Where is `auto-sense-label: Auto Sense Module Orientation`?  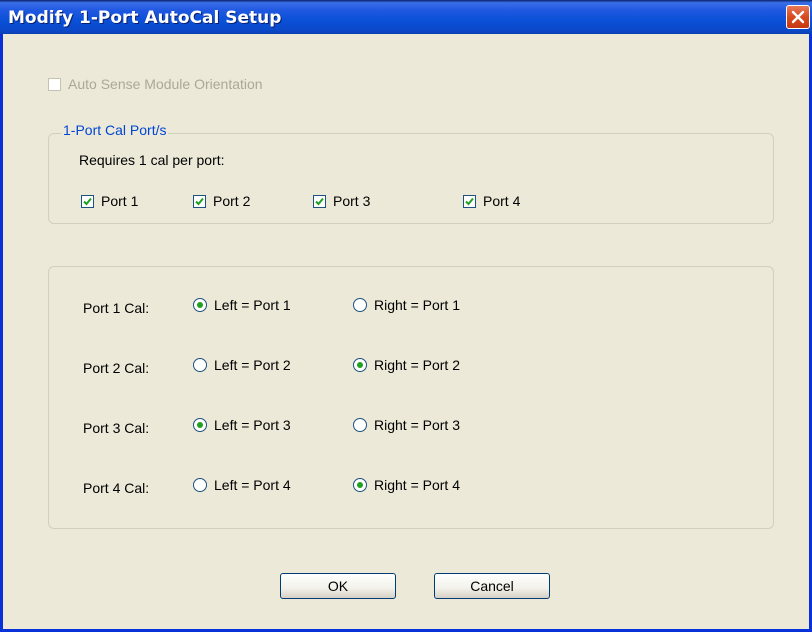 auto-sense-label: Auto Sense Module Orientation is located at coordinates (165, 84).